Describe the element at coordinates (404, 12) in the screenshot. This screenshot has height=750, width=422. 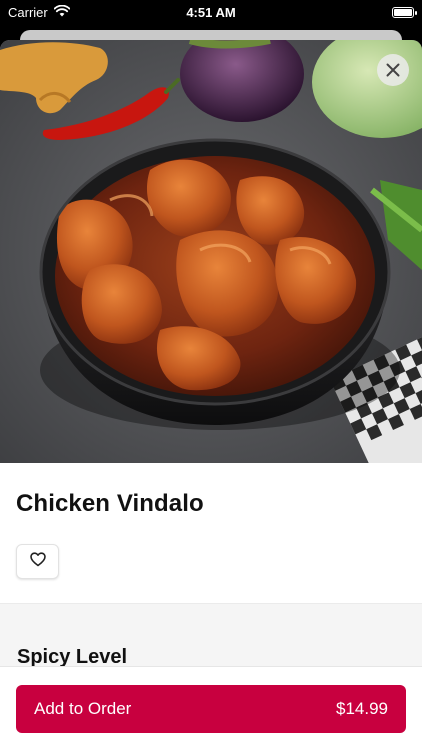
I see `battery-icon` at that location.